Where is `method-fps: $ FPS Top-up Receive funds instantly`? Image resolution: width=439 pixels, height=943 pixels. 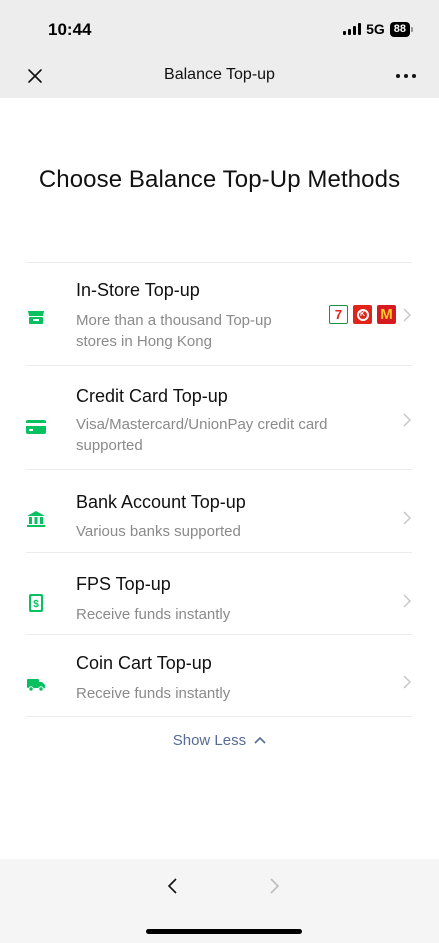 method-fps: $ FPS Top-up Receive funds instantly is located at coordinates (219, 594).